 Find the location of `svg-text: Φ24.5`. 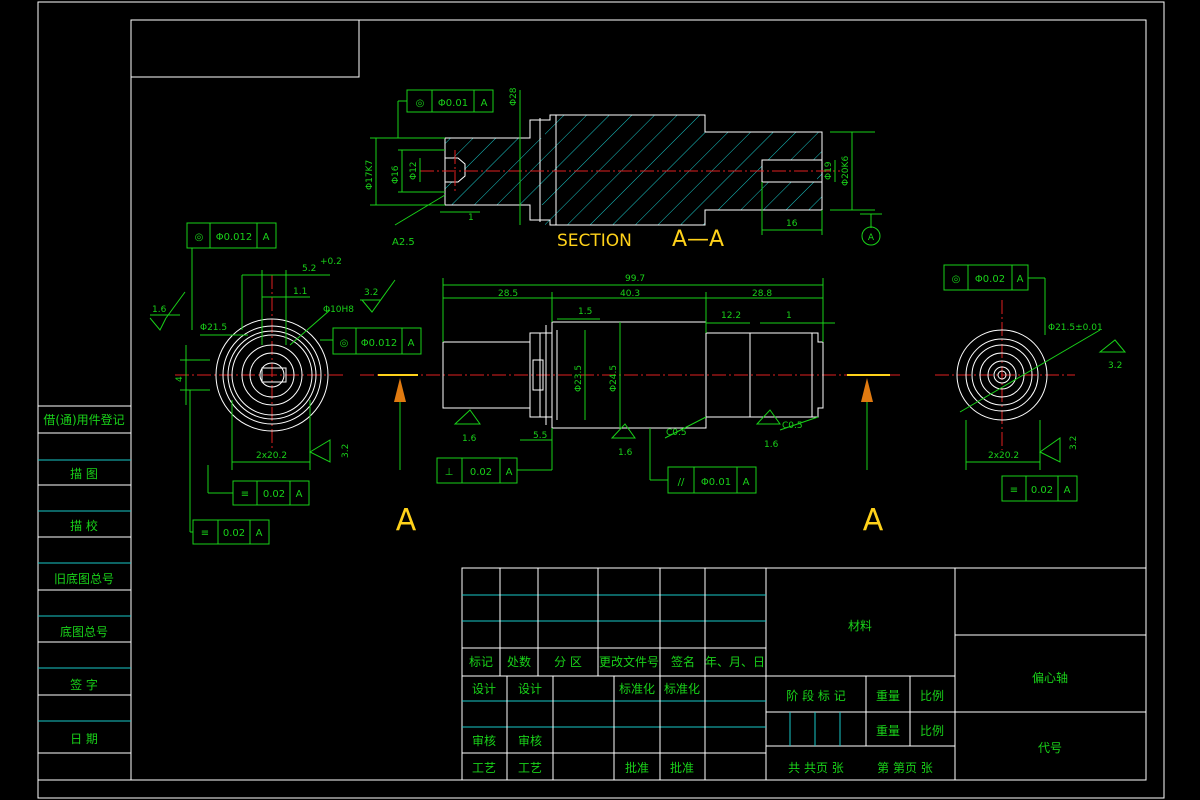

svg-text: Φ24.5 is located at coordinates (614, 378).